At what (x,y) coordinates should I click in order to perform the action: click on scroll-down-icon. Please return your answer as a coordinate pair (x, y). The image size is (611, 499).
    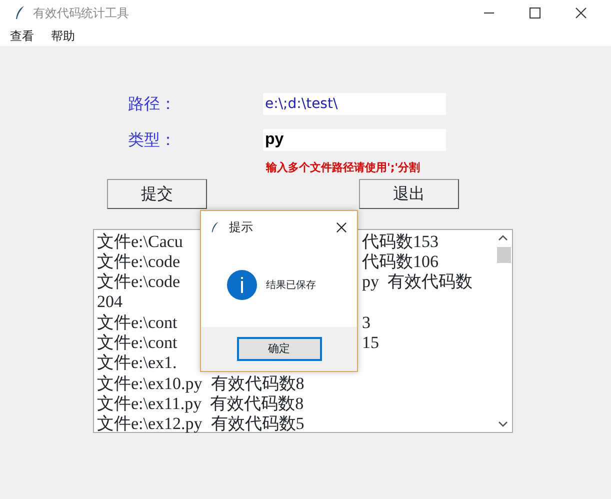
    Looking at the image, I should click on (503, 423).